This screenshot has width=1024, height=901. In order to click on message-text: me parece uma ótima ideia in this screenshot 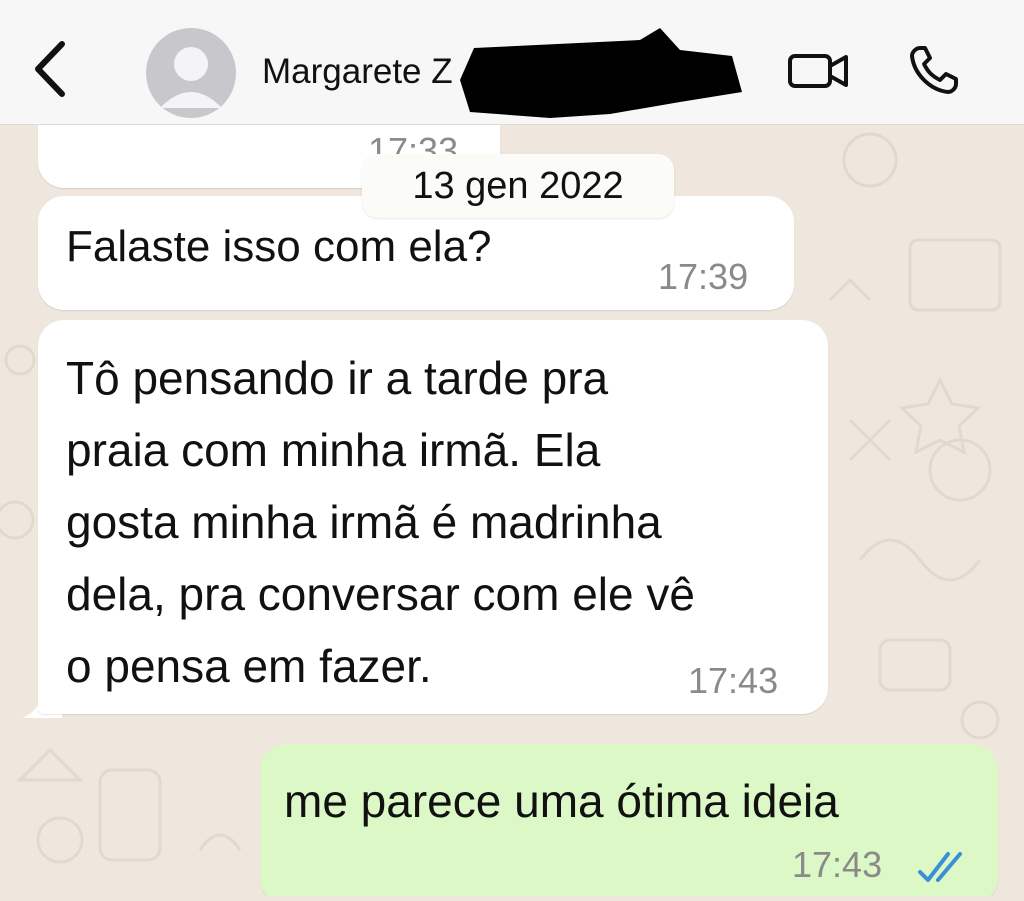, I will do `click(561, 801)`.